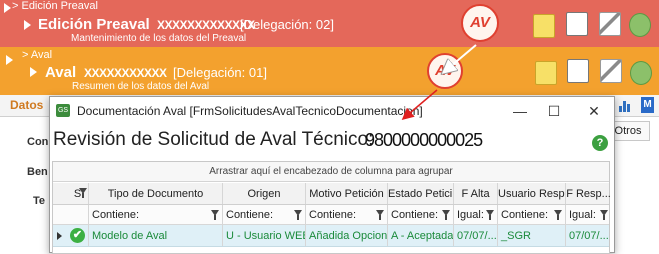 The height and width of the screenshot is (254, 659). What do you see at coordinates (264, 193) in the screenshot?
I see `column-header-origen: Origen` at bounding box center [264, 193].